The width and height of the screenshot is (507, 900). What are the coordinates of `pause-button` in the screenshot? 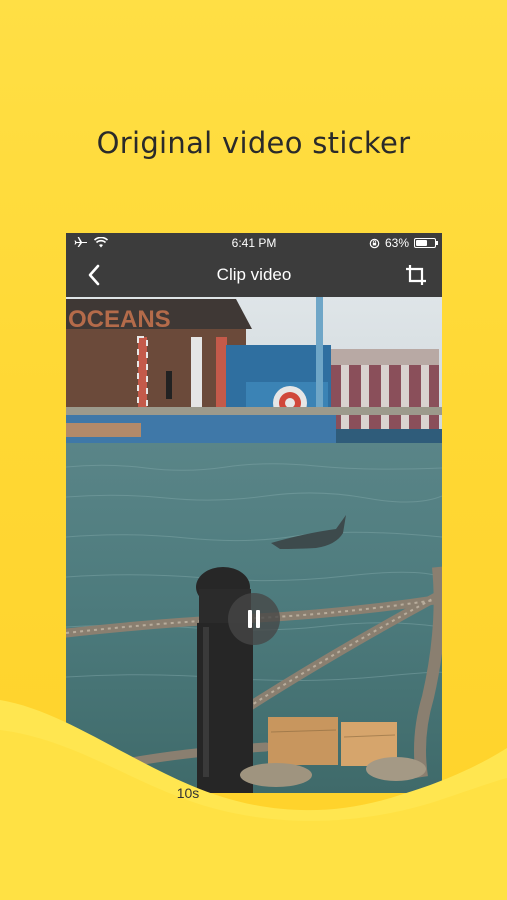 It's located at (254, 619).